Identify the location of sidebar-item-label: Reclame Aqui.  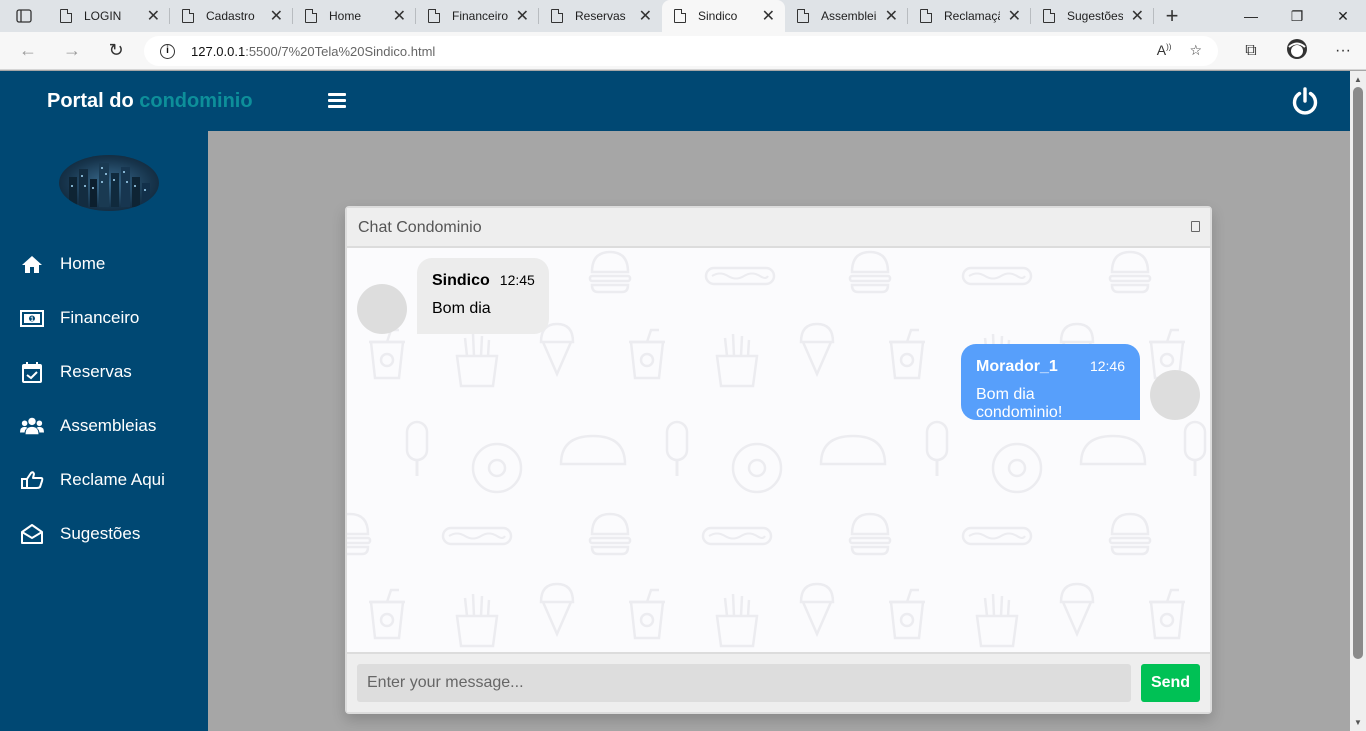
(112, 479).